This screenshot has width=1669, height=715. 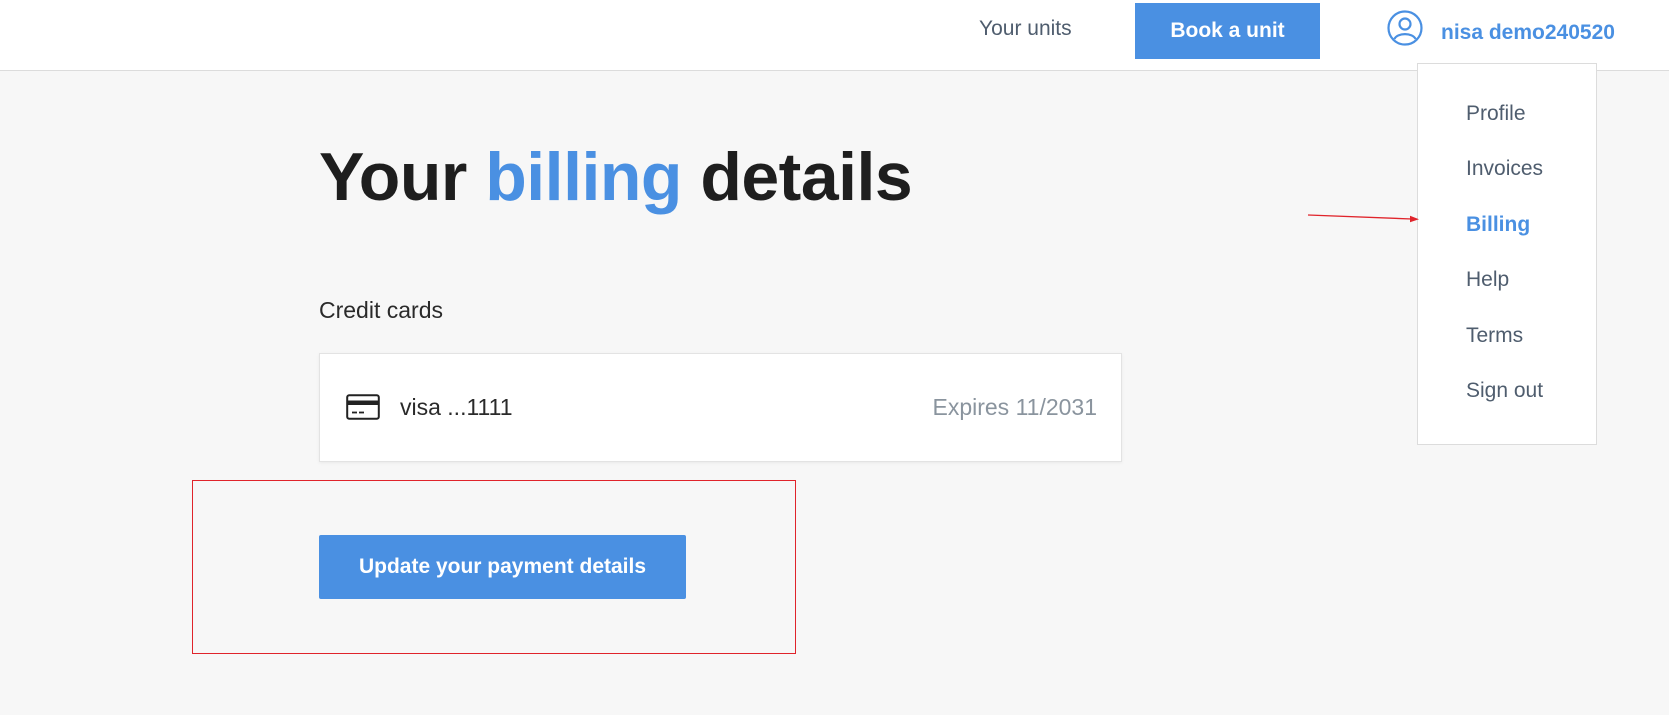 I want to click on menu-item-invoices: Invoices, so click(x=1504, y=169).